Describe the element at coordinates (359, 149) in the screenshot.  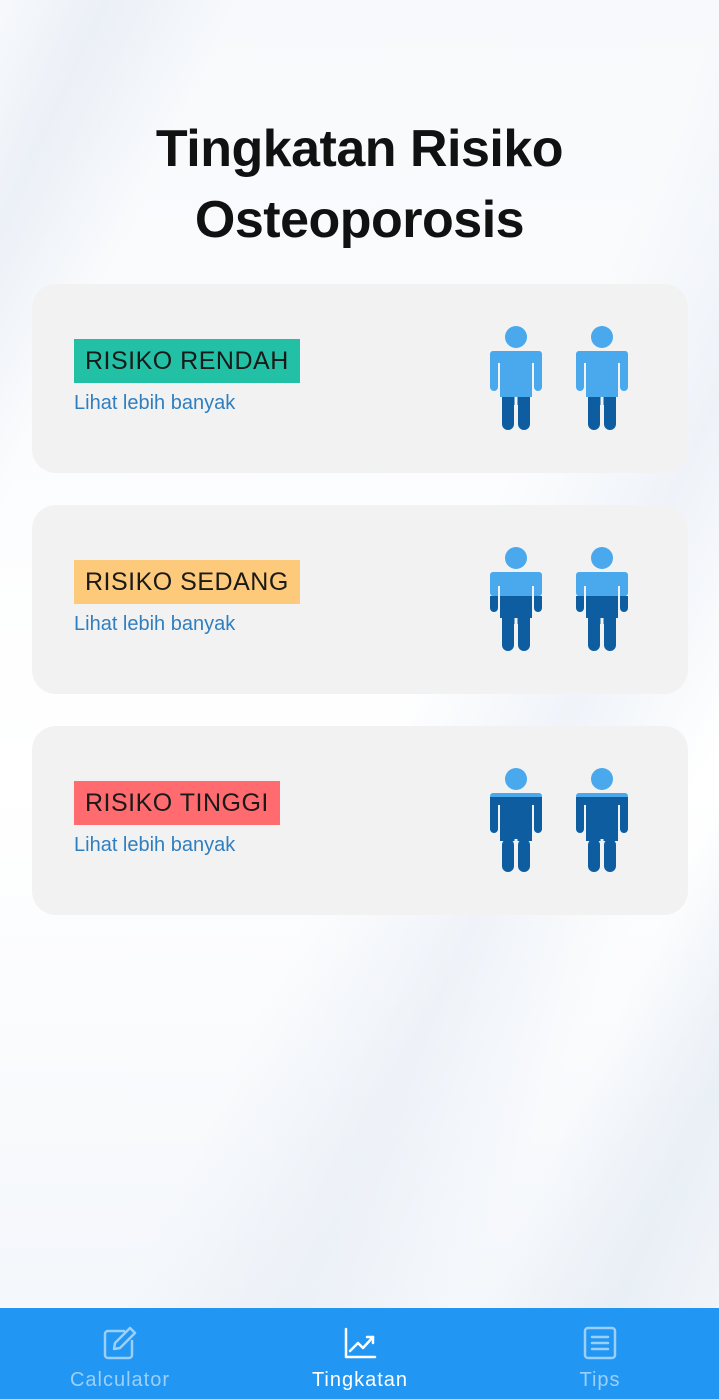
I see `page-title-line-1: Tingkatan Risiko` at that location.